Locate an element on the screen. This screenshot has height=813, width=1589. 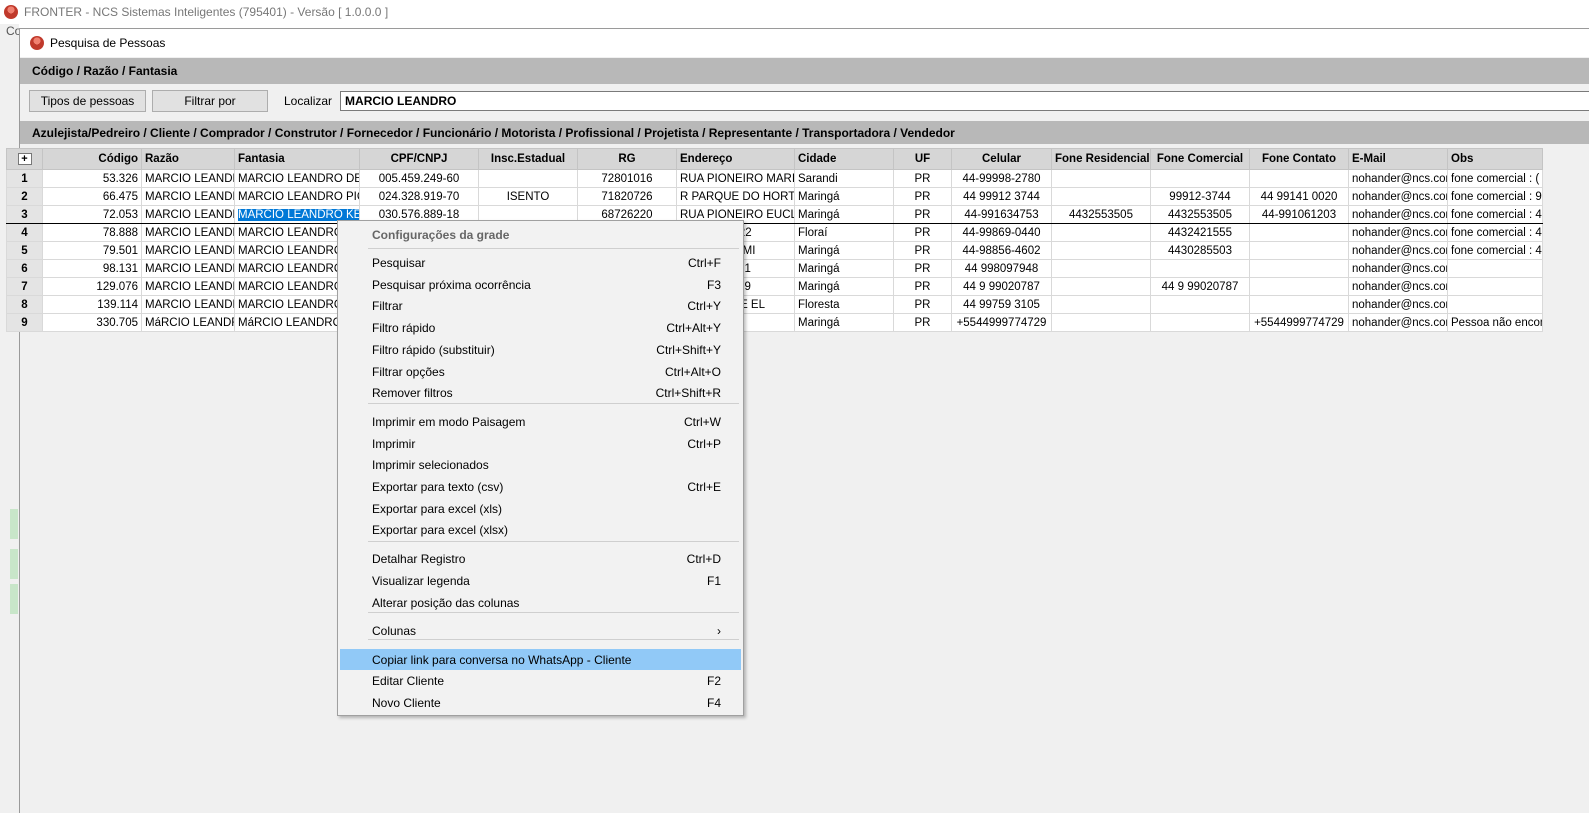
cell-fcom: 99912-3744 is located at coordinates (1200, 196).